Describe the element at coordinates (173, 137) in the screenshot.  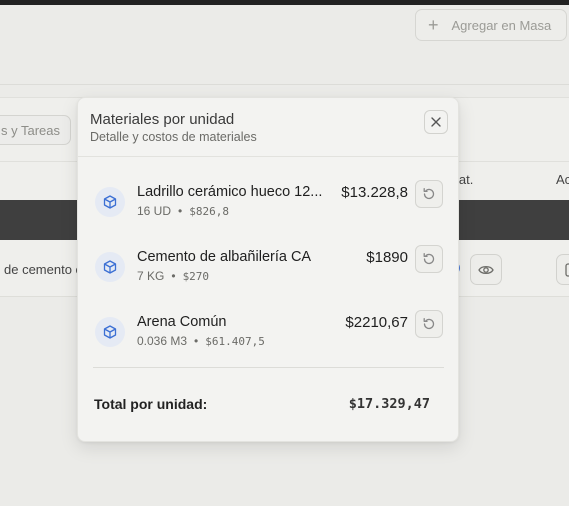
I see `modal-subtitle: Detalle y costos de materiales` at that location.